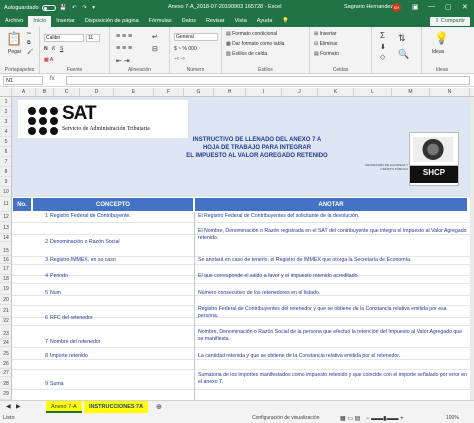  What do you see at coordinates (350, 418) in the screenshot?
I see `view-mode-icons: ▦ ▭ ▤` at bounding box center [350, 418].